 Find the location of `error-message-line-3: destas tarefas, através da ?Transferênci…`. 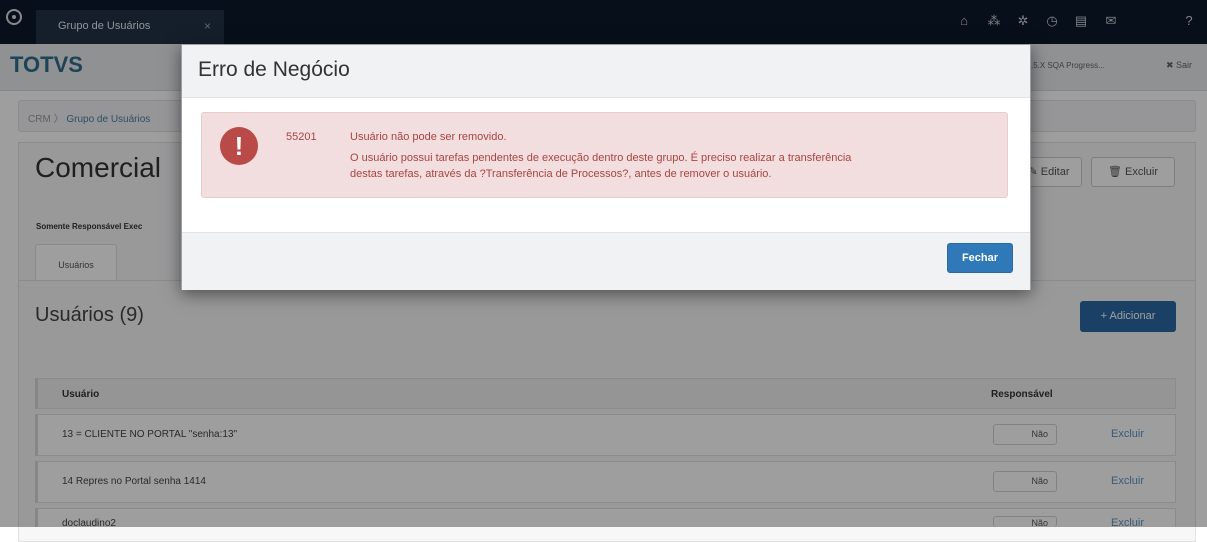

error-message-line-3: destas tarefas, através da ?Transferênci… is located at coordinates (561, 174).